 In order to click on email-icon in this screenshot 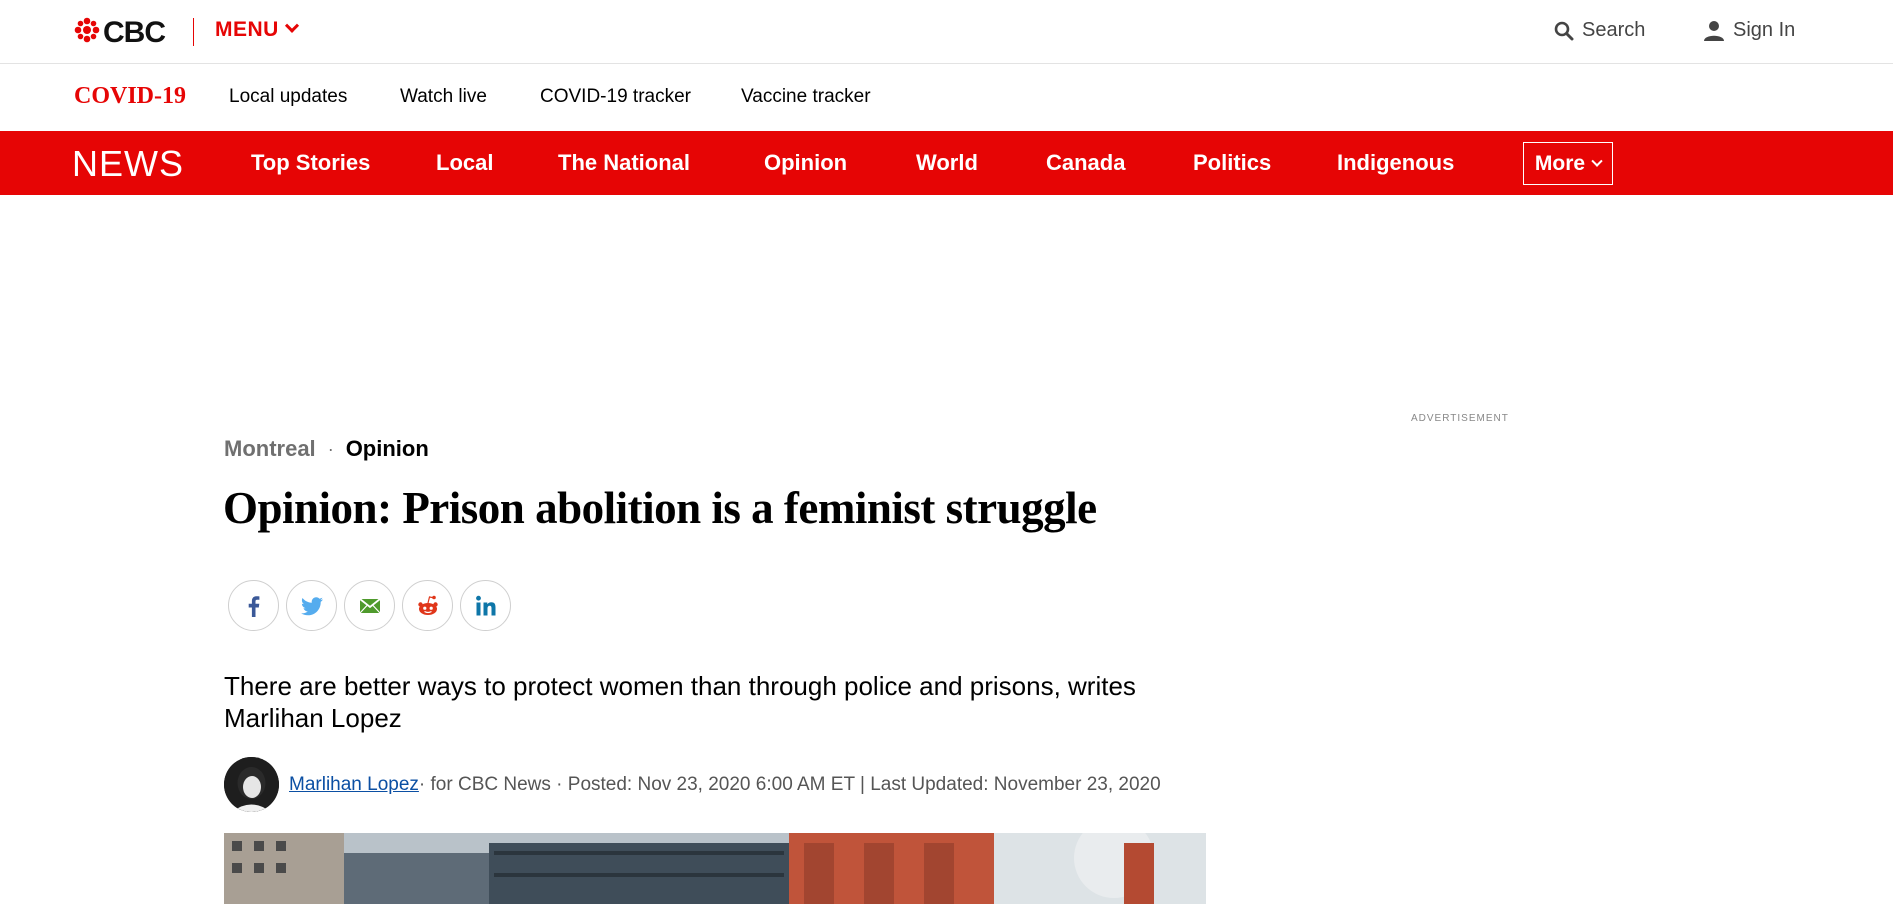, I will do `click(369, 605)`.